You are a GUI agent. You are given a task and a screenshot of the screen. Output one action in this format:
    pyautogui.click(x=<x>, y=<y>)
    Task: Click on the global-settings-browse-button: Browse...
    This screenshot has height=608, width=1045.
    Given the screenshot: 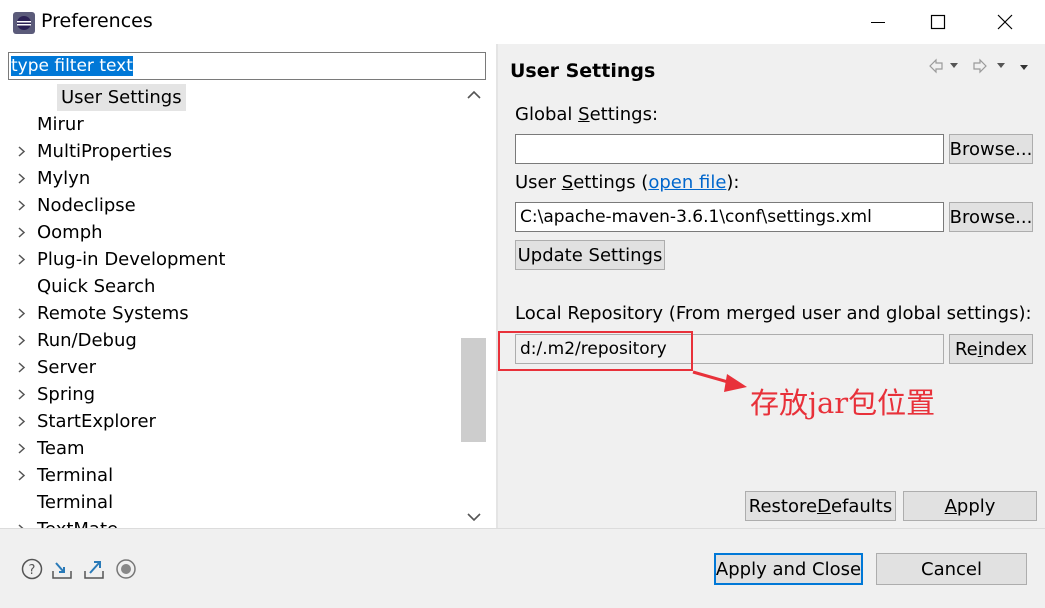 What is the action you would take?
    pyautogui.click(x=991, y=149)
    